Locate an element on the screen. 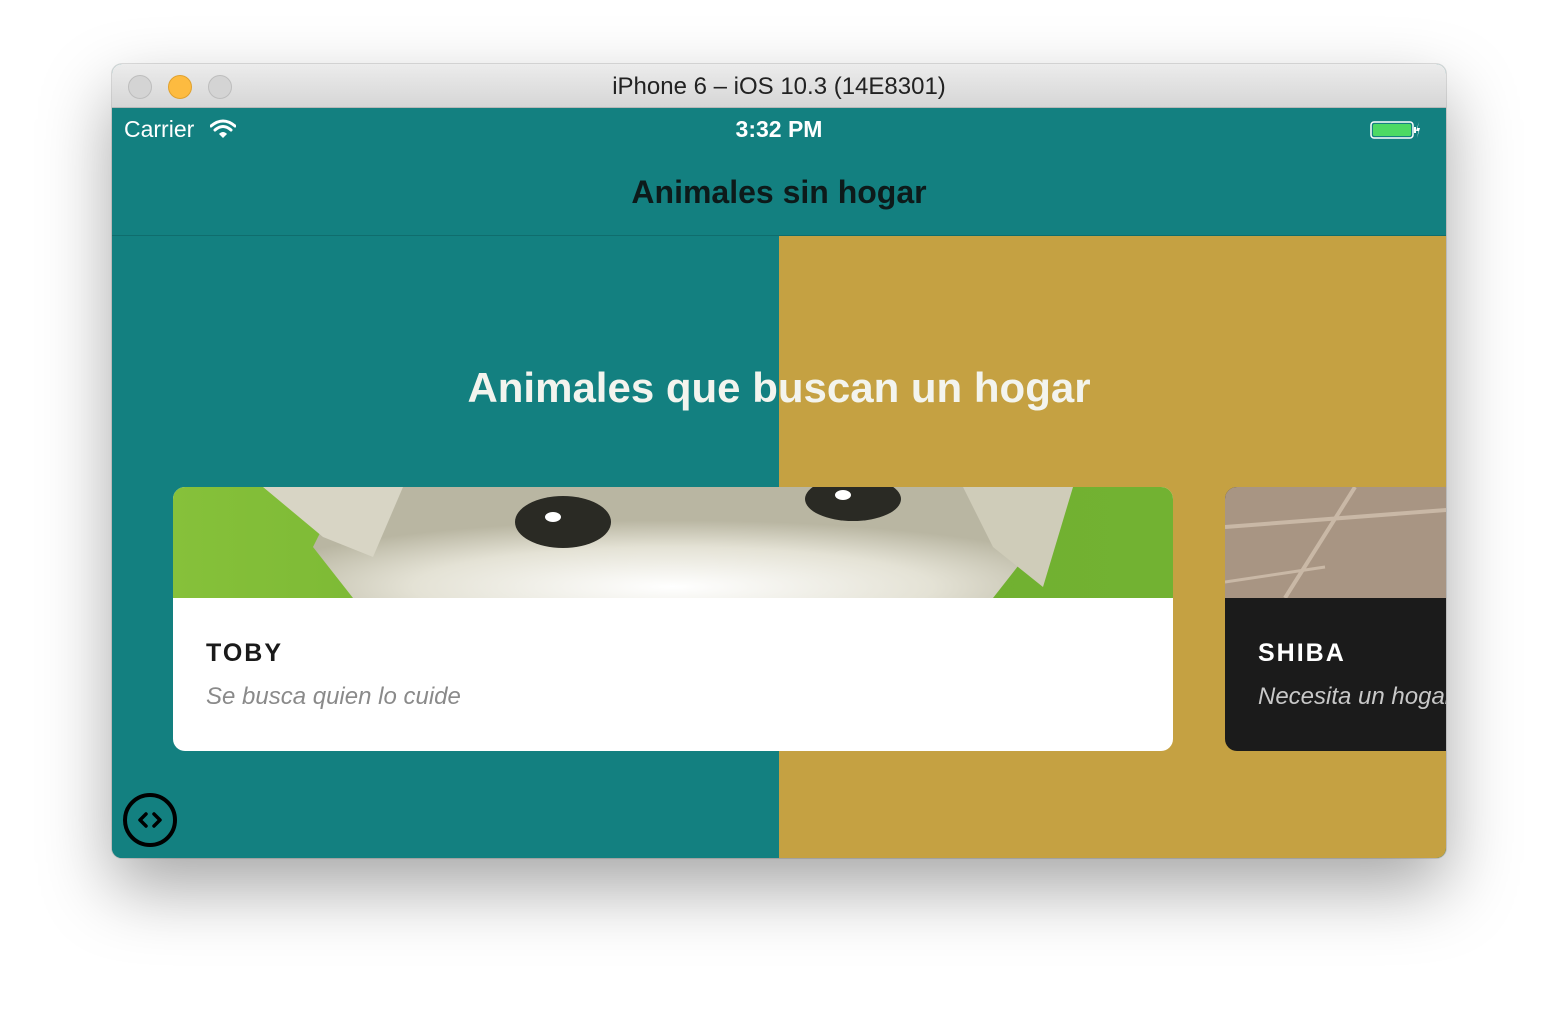 The width and height of the screenshot is (1558, 1018). window-title: iPhone 6 – iOS 10.3 (14E8301) is located at coordinates (779, 86).